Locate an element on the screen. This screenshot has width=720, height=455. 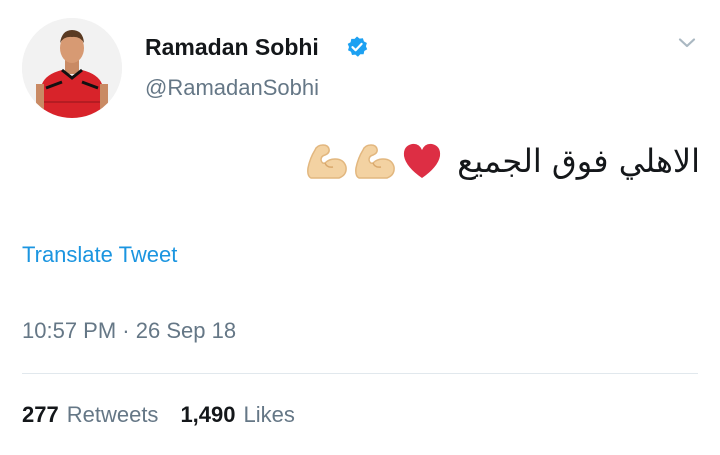
display-name: Ramadan Sobhi is located at coordinates (232, 47).